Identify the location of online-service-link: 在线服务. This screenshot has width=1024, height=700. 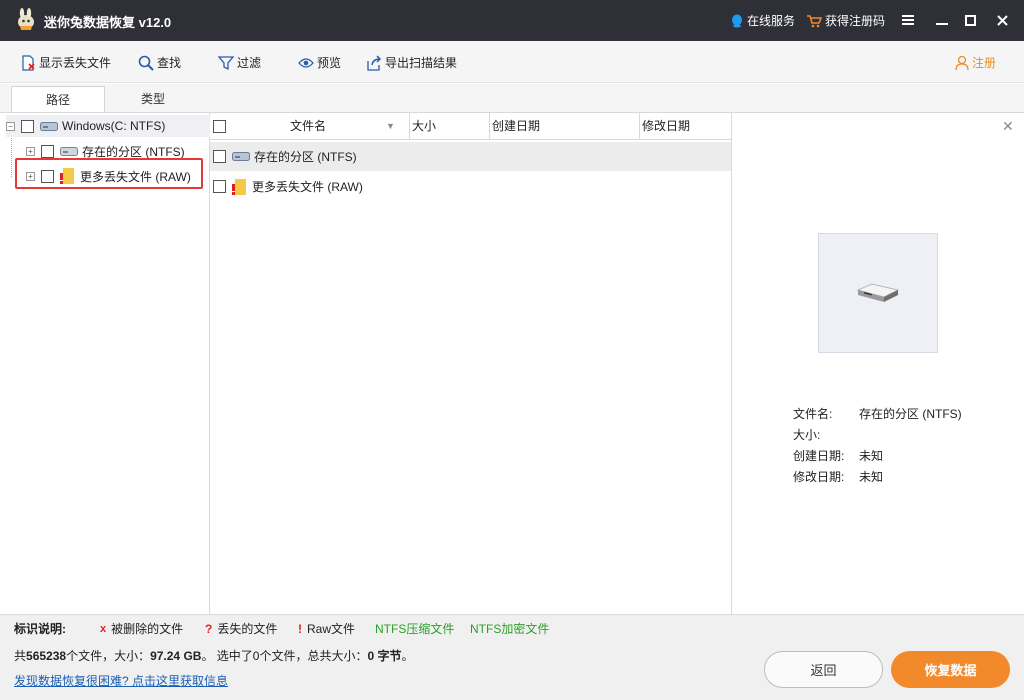
(762, 20).